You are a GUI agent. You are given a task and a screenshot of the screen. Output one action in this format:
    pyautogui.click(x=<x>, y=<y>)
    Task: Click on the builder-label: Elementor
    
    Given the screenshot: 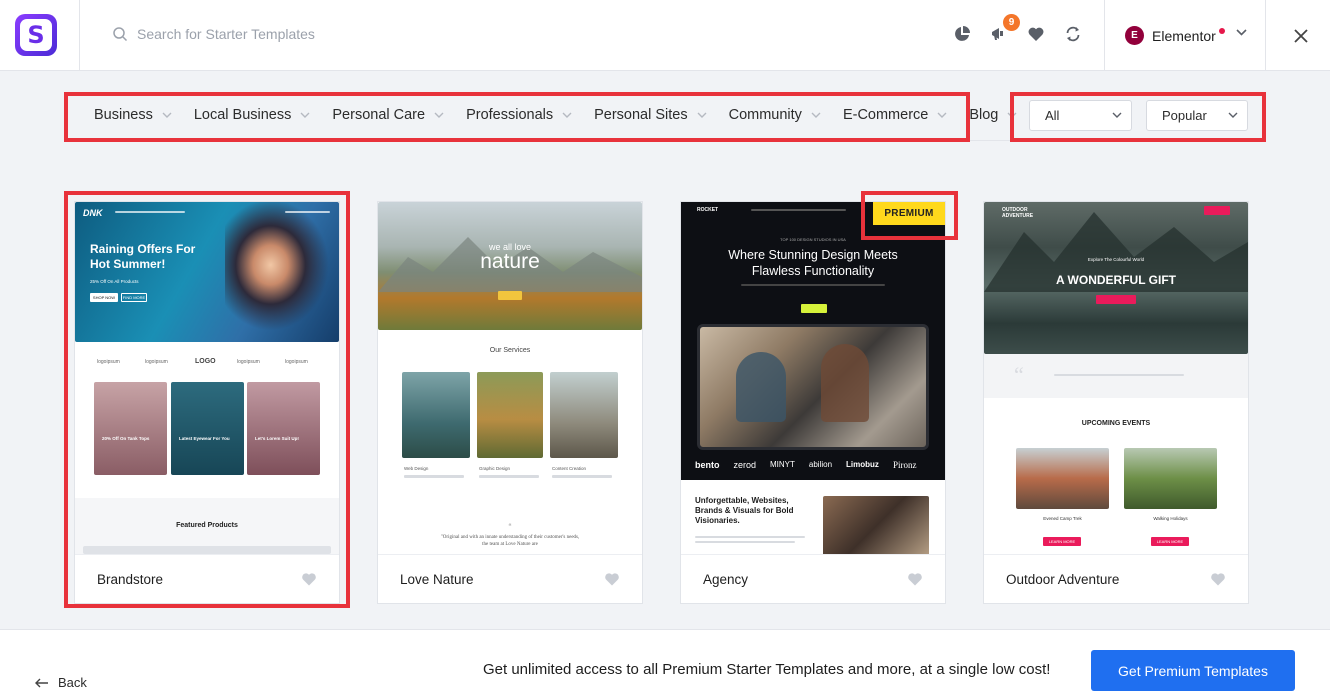 What is the action you would take?
    pyautogui.click(x=1184, y=35)
    